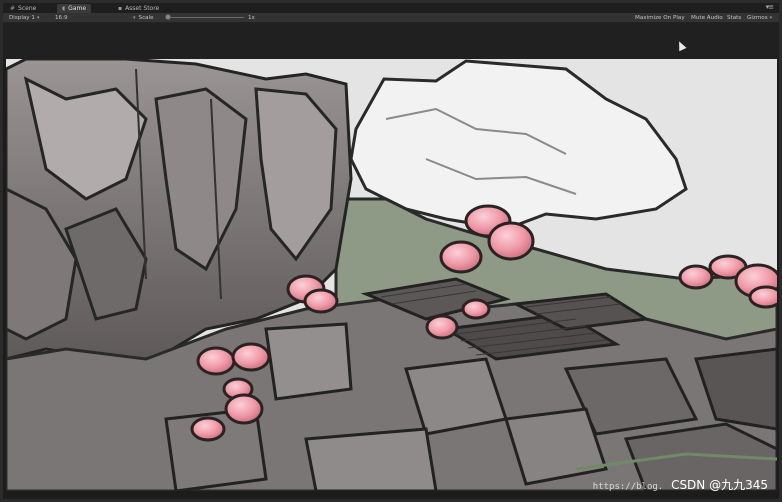 The image size is (782, 502). What do you see at coordinates (167, 17) in the screenshot?
I see `scale-slider-thumb` at bounding box center [167, 17].